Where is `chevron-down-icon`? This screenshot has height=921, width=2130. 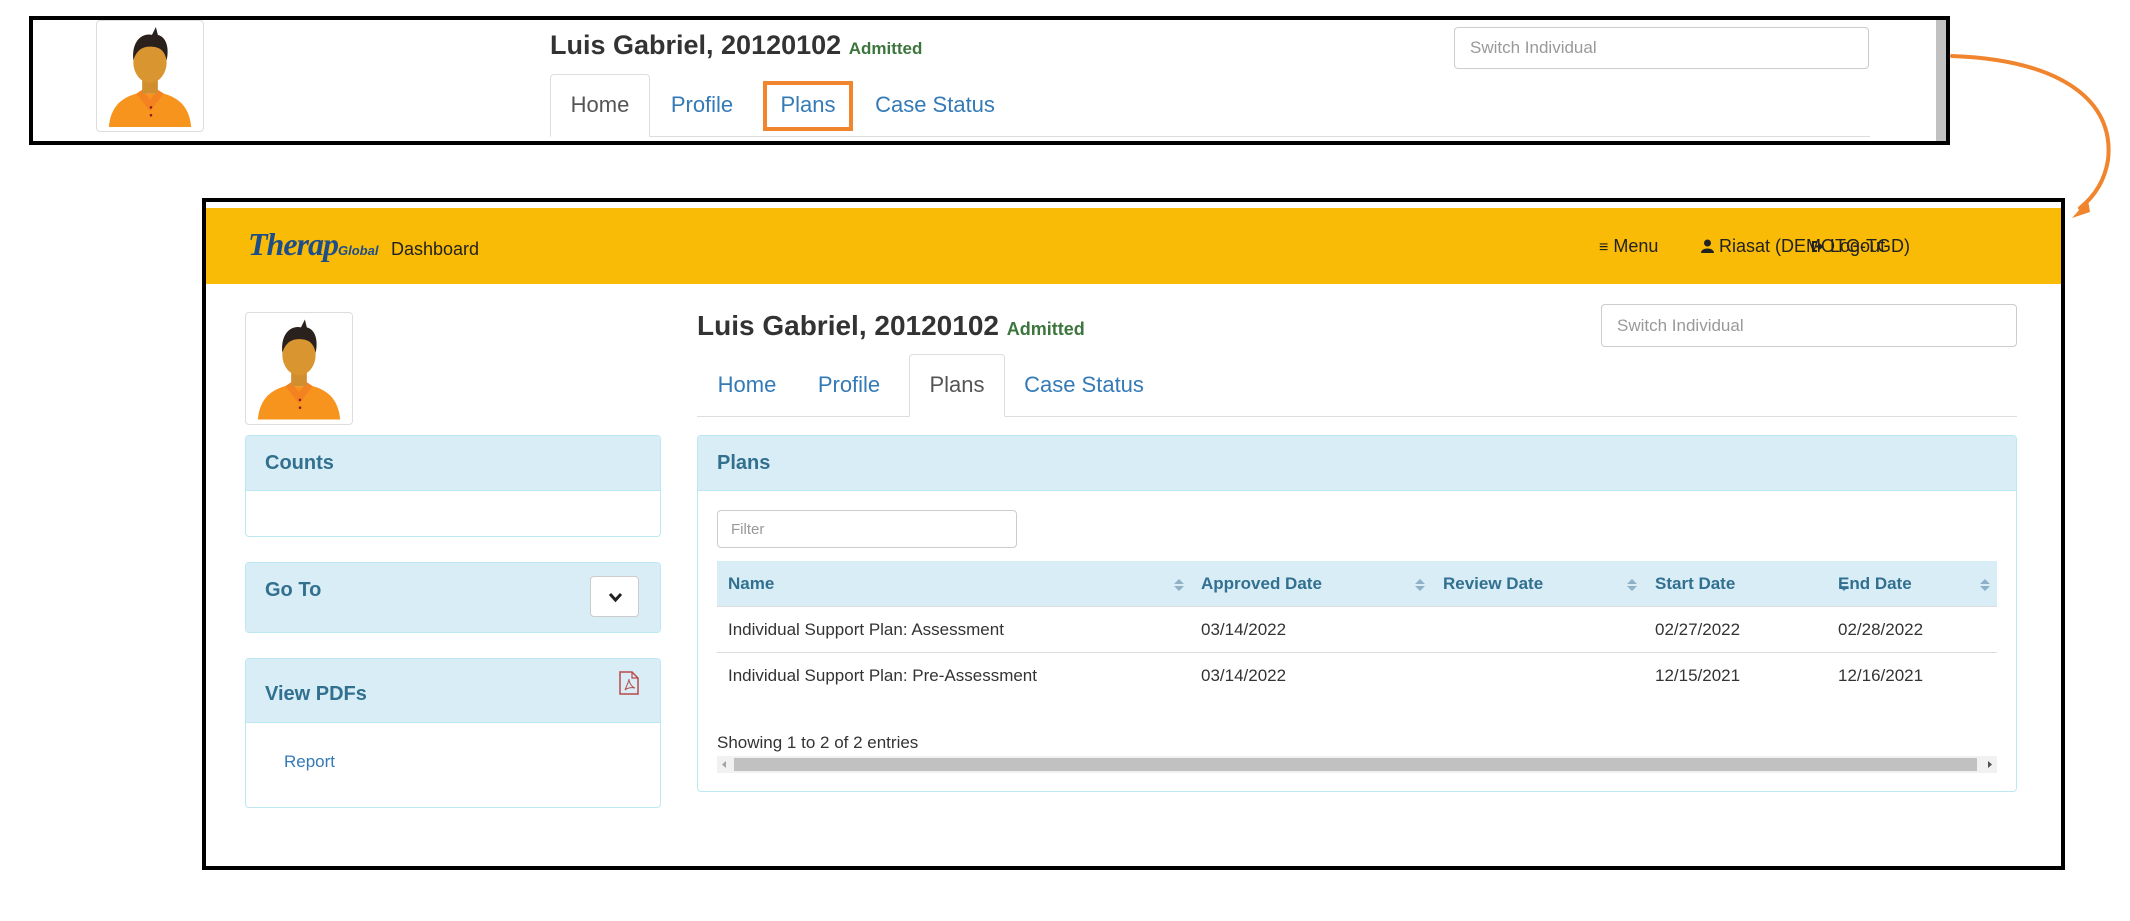
chevron-down-icon is located at coordinates (615, 597).